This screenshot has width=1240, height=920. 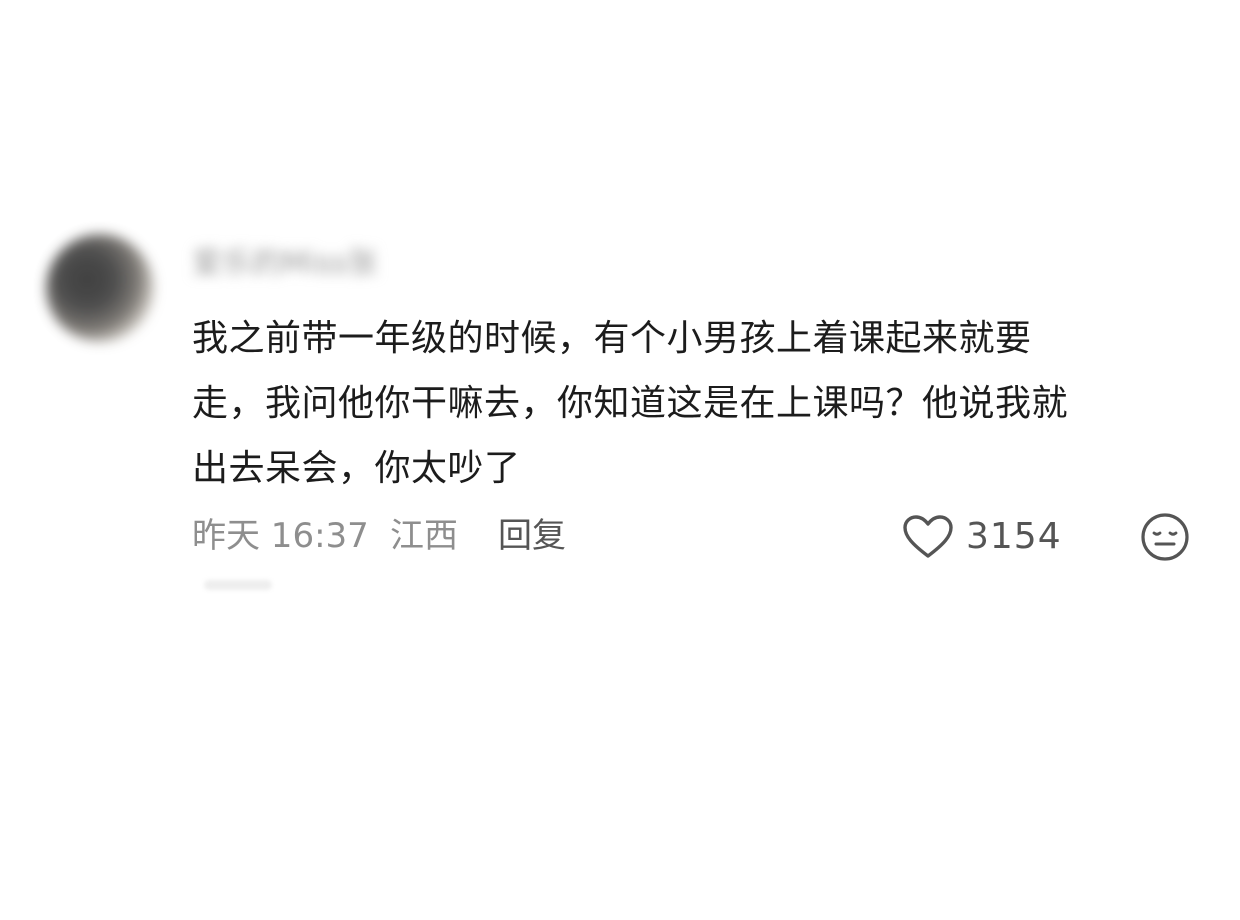 What do you see at coordinates (424, 536) in the screenshot?
I see `comment-location: 江西` at bounding box center [424, 536].